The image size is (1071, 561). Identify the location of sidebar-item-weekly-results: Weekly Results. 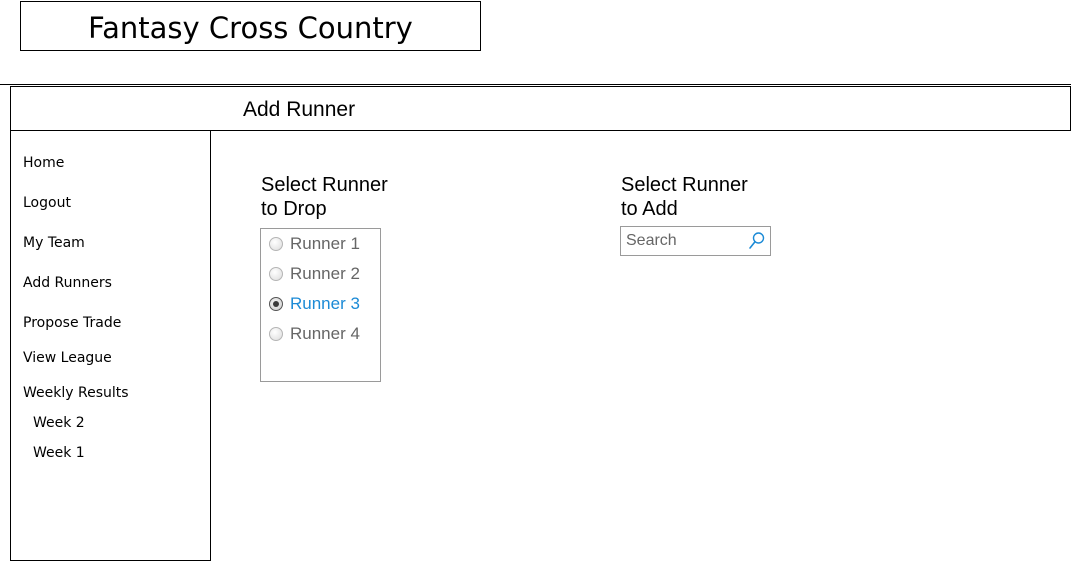
(76, 393).